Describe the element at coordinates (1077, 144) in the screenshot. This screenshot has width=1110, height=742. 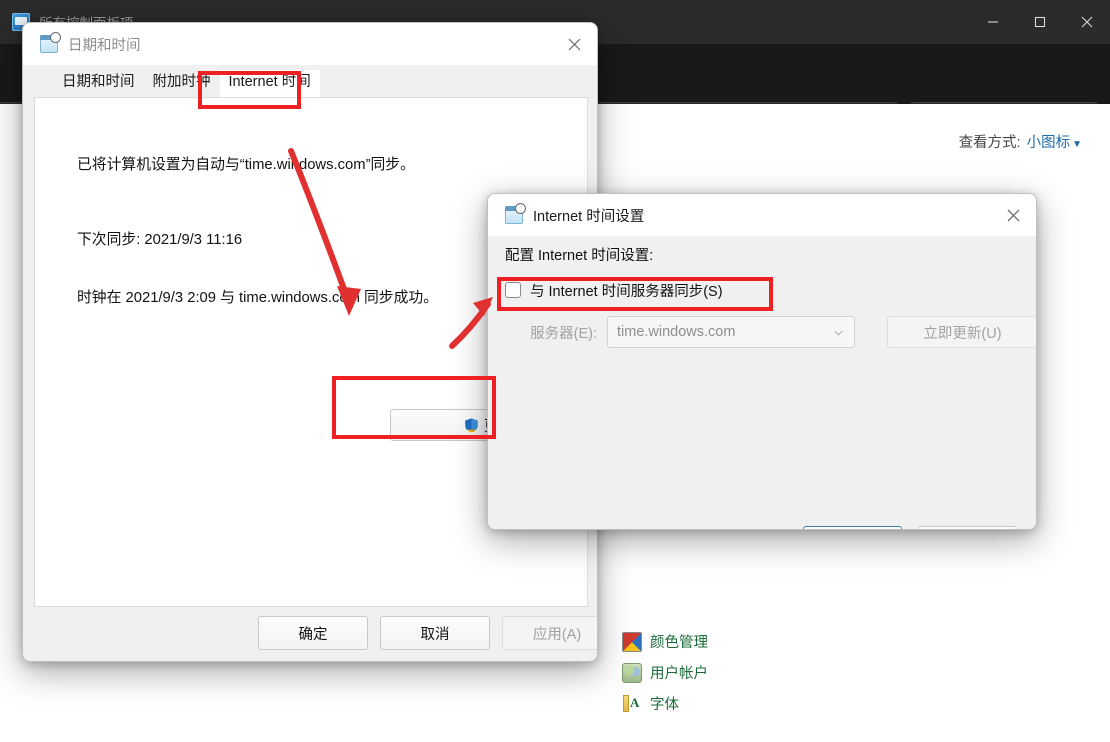
I see `chevron-down-icon: ▼` at that location.